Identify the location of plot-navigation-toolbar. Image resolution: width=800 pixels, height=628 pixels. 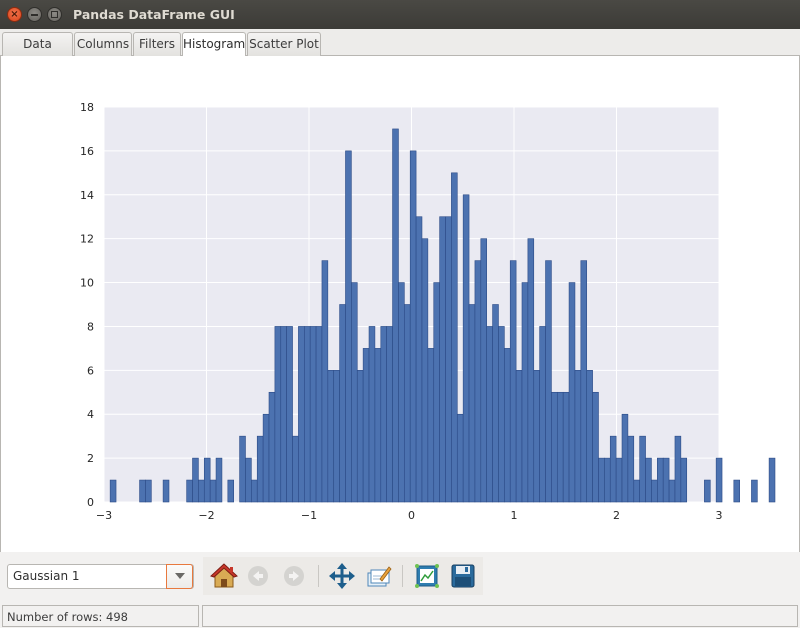
(343, 576).